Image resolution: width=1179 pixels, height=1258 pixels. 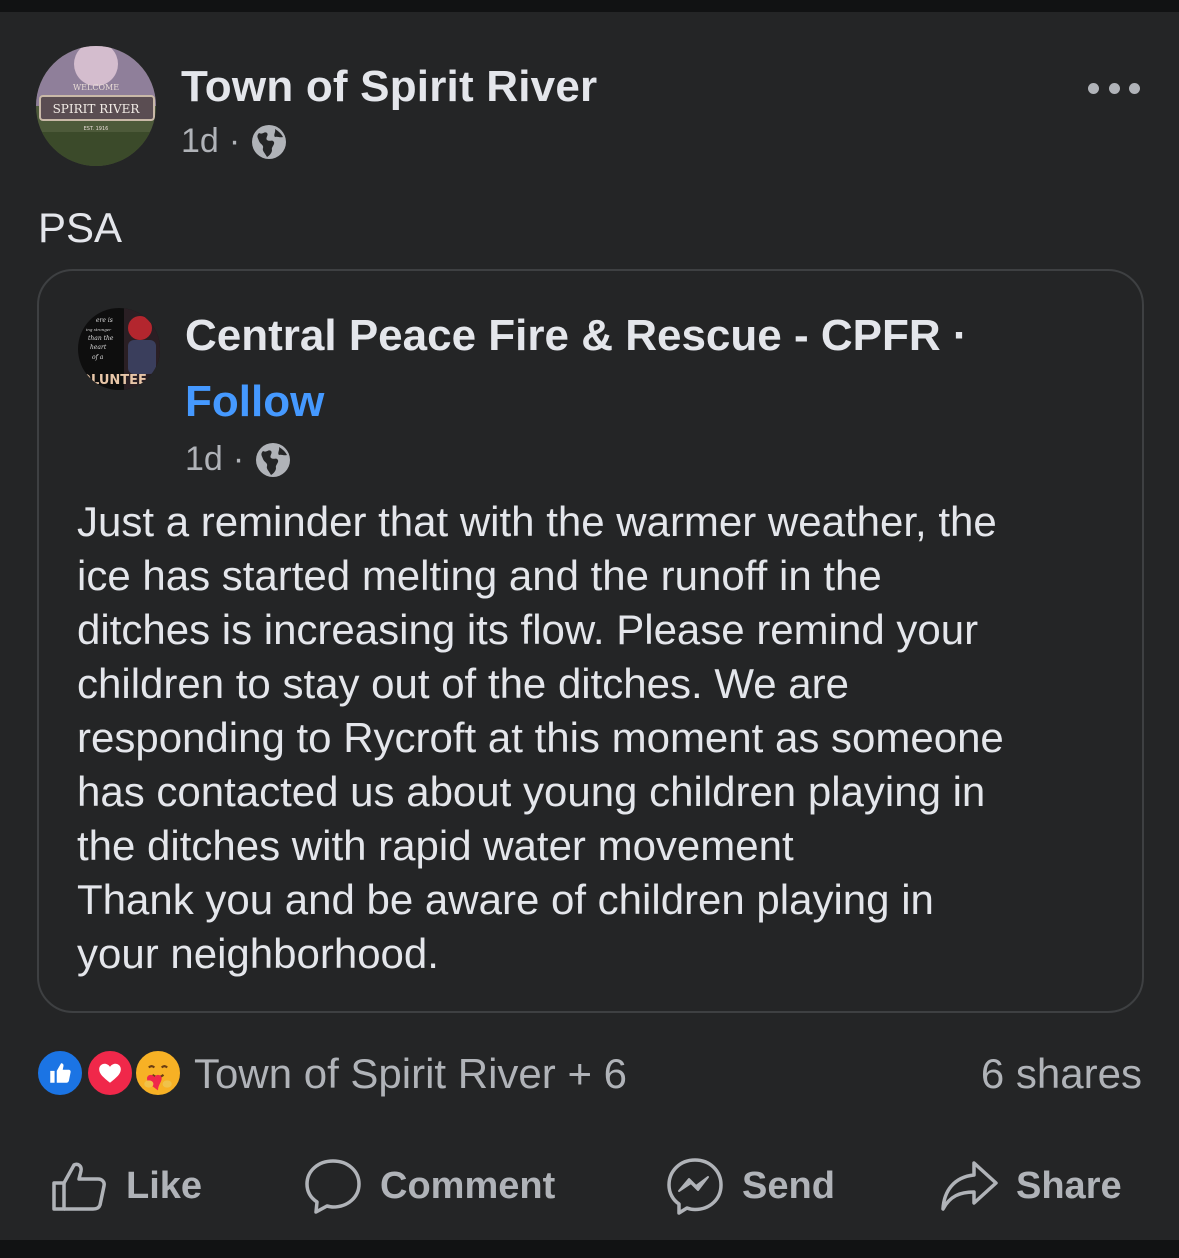 I want to click on post-time: 1d, so click(x=200, y=141).